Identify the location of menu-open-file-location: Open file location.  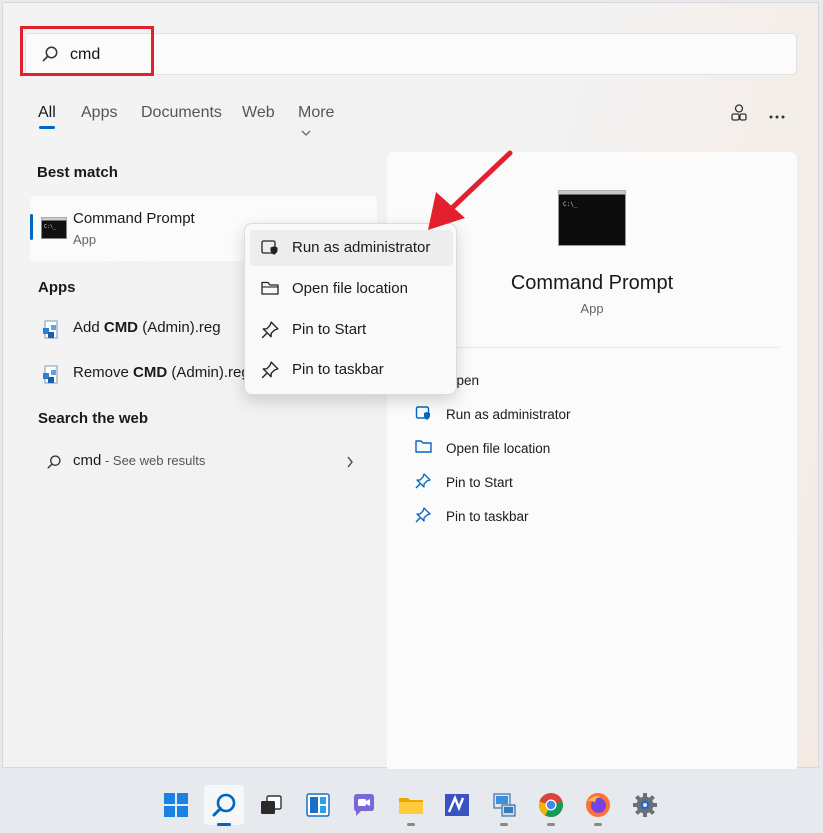
(351, 289).